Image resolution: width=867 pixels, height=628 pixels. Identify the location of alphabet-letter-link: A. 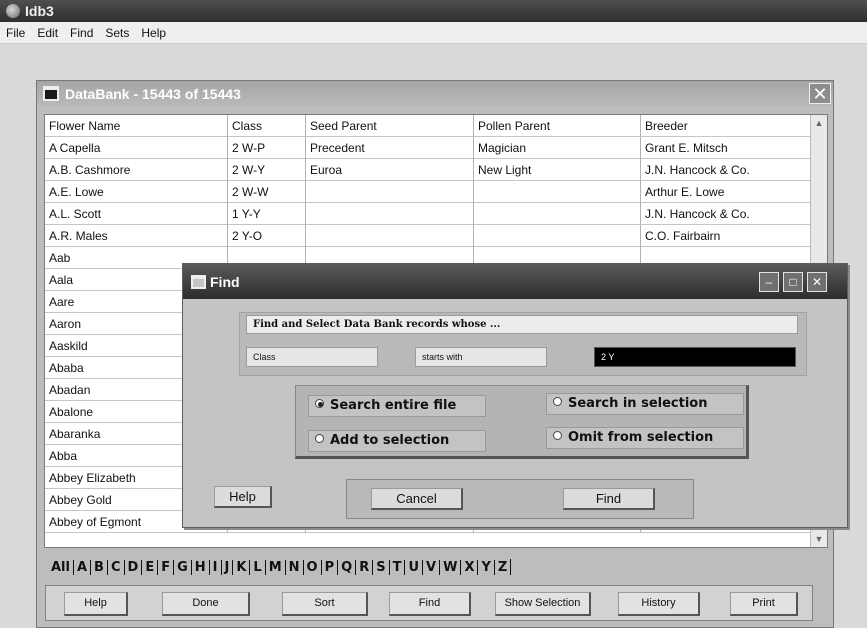
(81, 567).